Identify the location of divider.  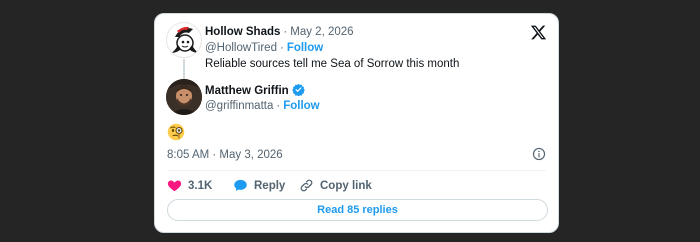
(356, 170).